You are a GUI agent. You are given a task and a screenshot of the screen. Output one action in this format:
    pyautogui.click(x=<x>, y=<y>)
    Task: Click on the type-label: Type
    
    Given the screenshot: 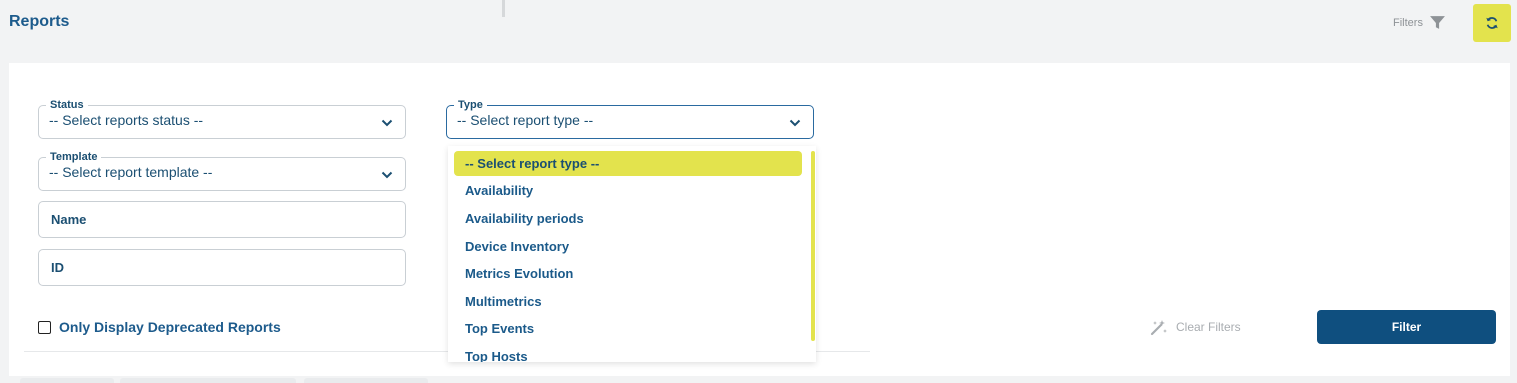 What is the action you would take?
    pyautogui.click(x=470, y=105)
    